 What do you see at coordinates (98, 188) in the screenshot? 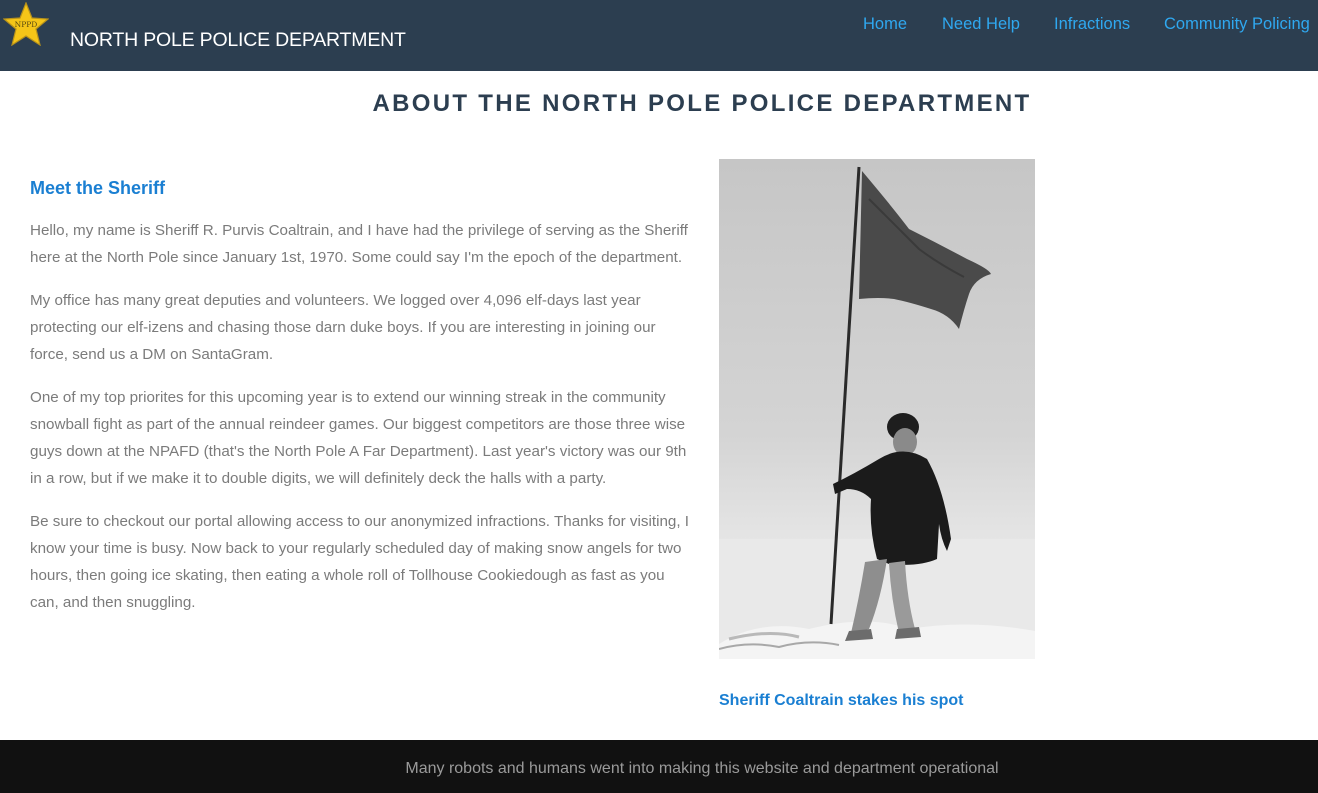
I see `section-title: Meet the Sheriff` at bounding box center [98, 188].